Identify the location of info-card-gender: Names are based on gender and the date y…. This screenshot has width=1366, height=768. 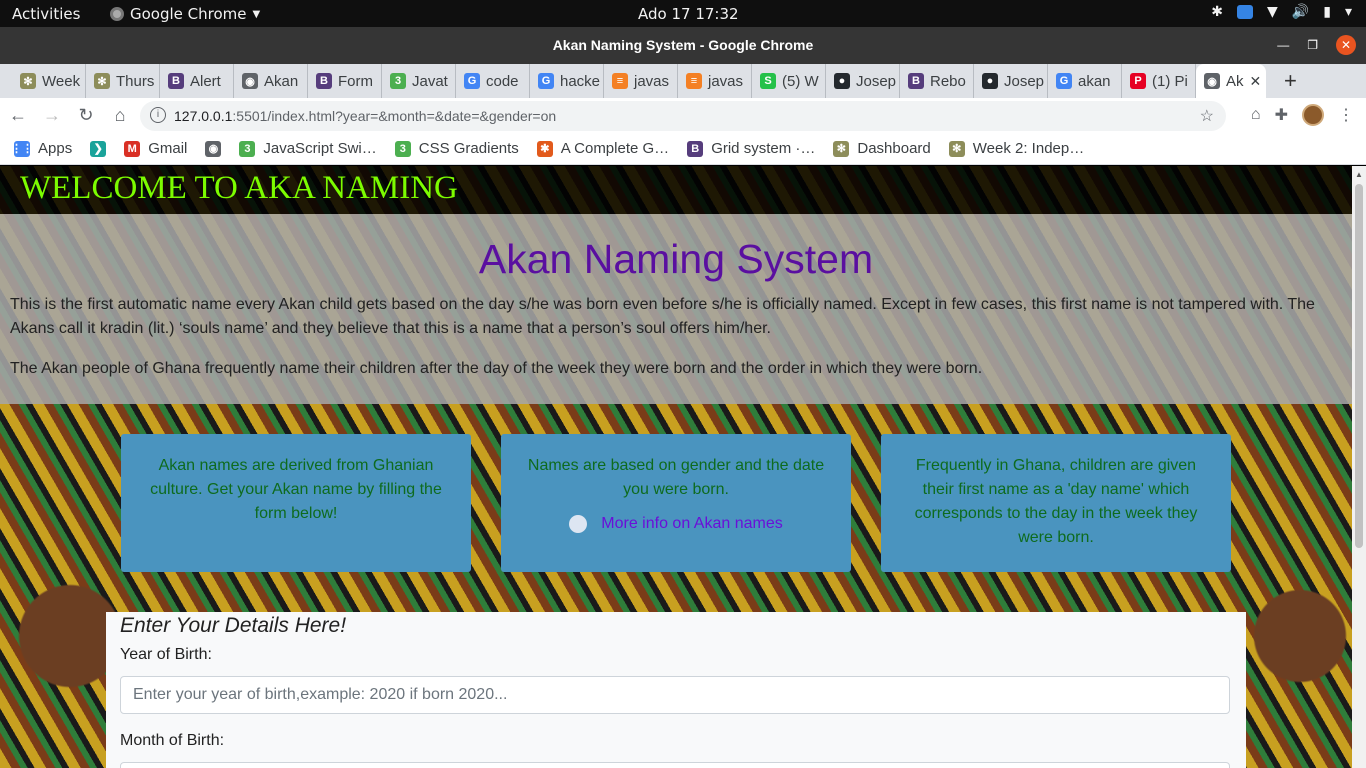
(676, 503).